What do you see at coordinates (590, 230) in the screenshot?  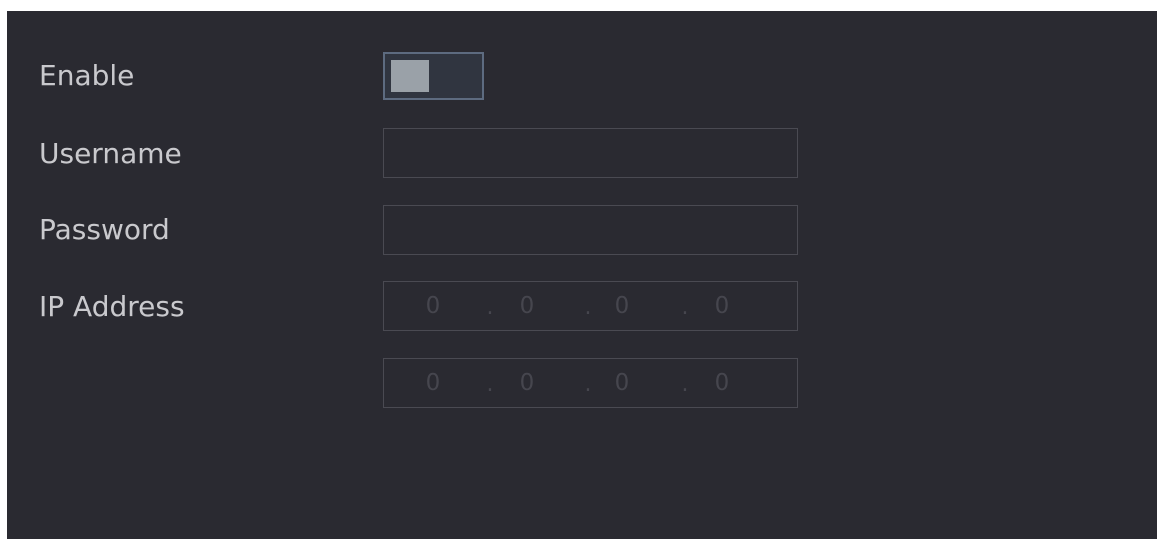 I see `password-field` at bounding box center [590, 230].